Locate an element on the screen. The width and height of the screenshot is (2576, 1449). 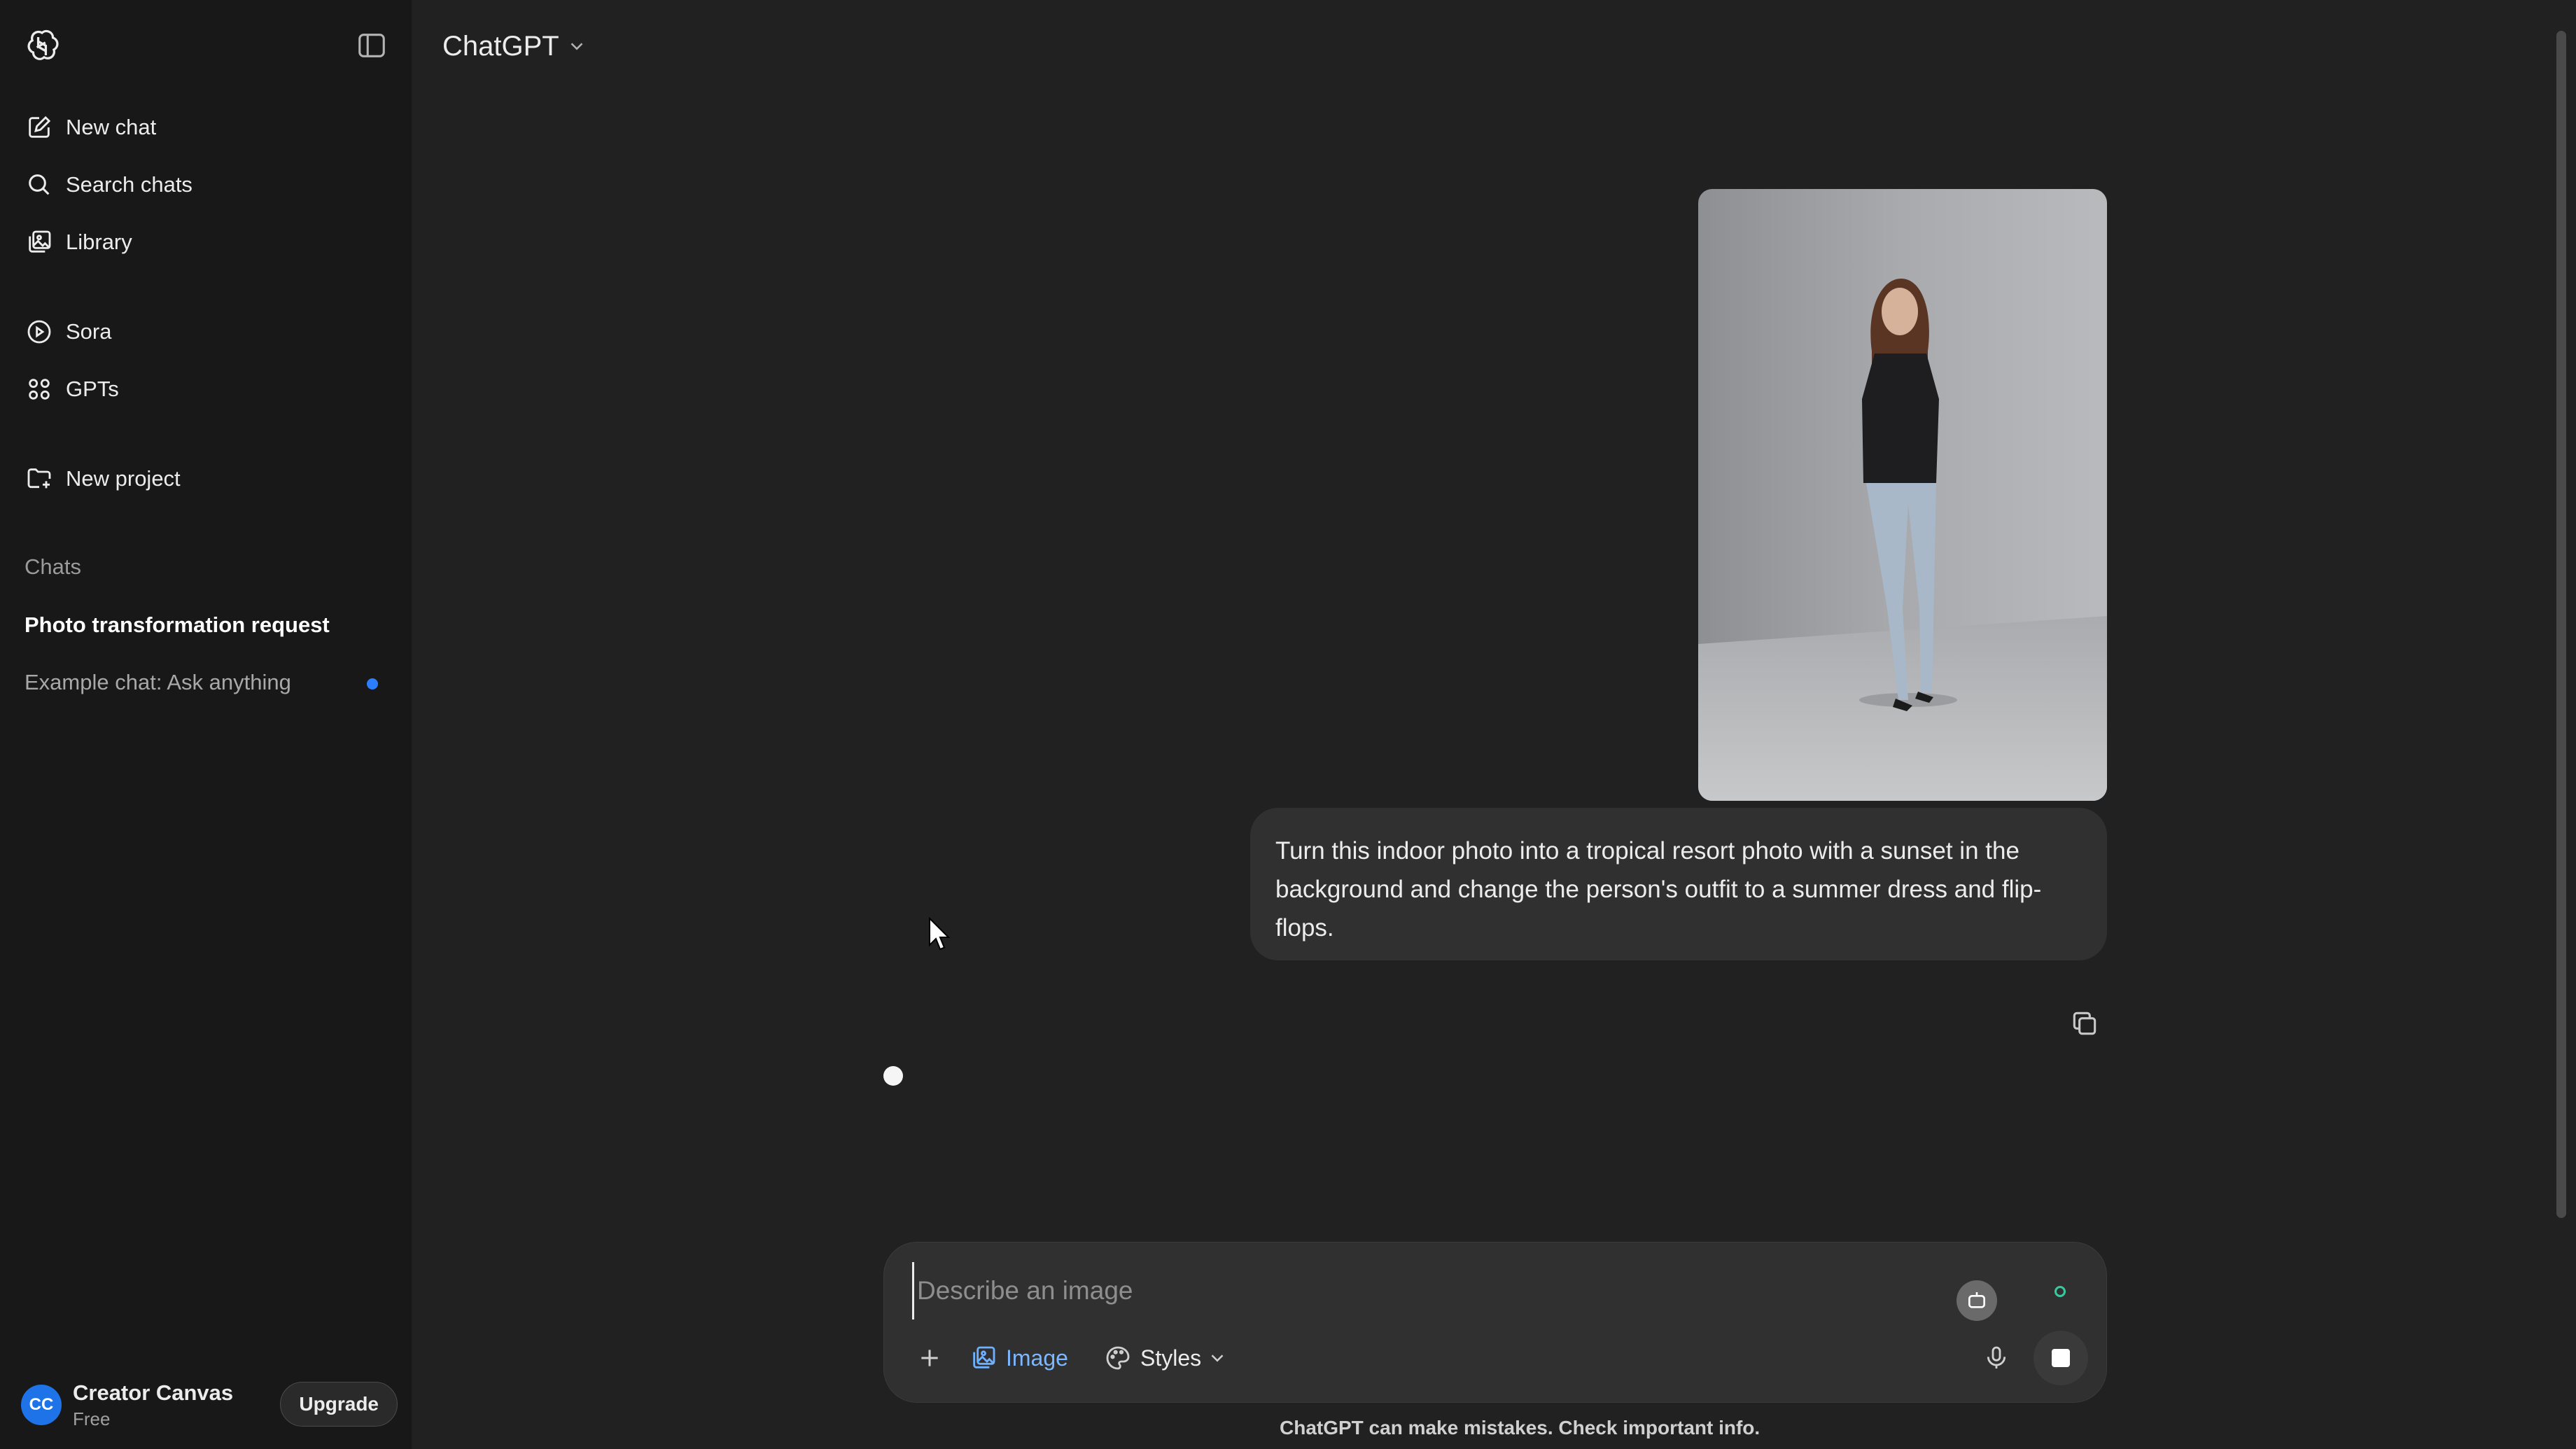
chat-title: Example chat: Ask anything is located at coordinates (157, 682).